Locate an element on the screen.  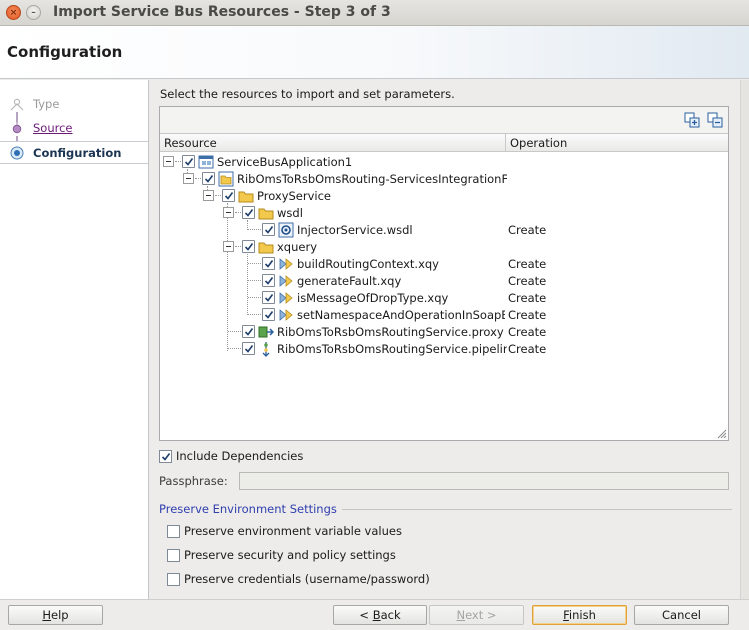
resource-label: generateFault.xqy is located at coordinates (349, 281).